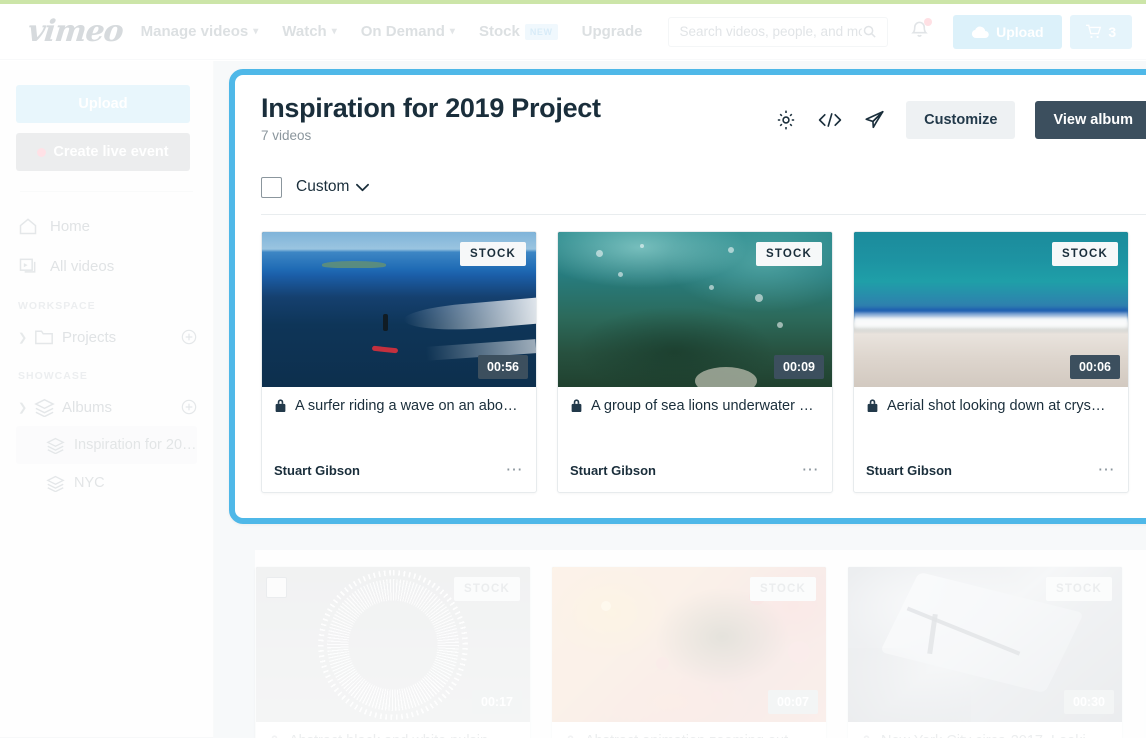 This screenshot has width=1146, height=738. What do you see at coordinates (1020, 31) in the screenshot?
I see `header-upload-label: Upload` at bounding box center [1020, 31].